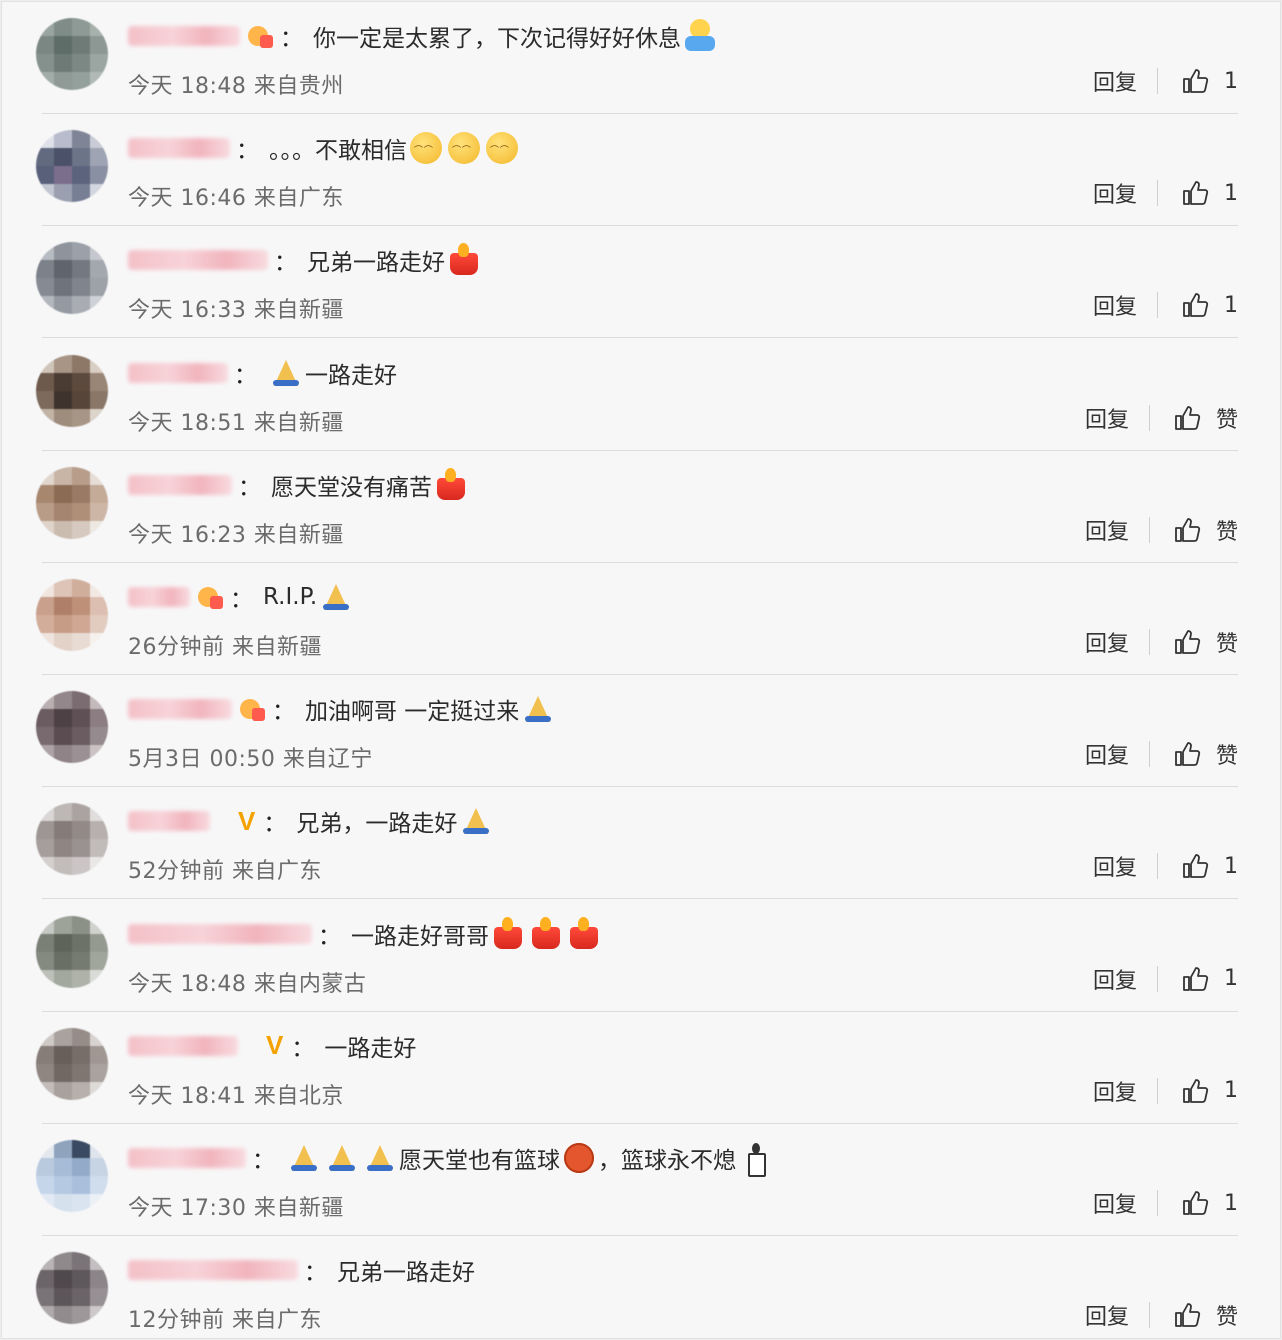 The image size is (1282, 1340). I want to click on heart-badge-icon, so click(252, 709).